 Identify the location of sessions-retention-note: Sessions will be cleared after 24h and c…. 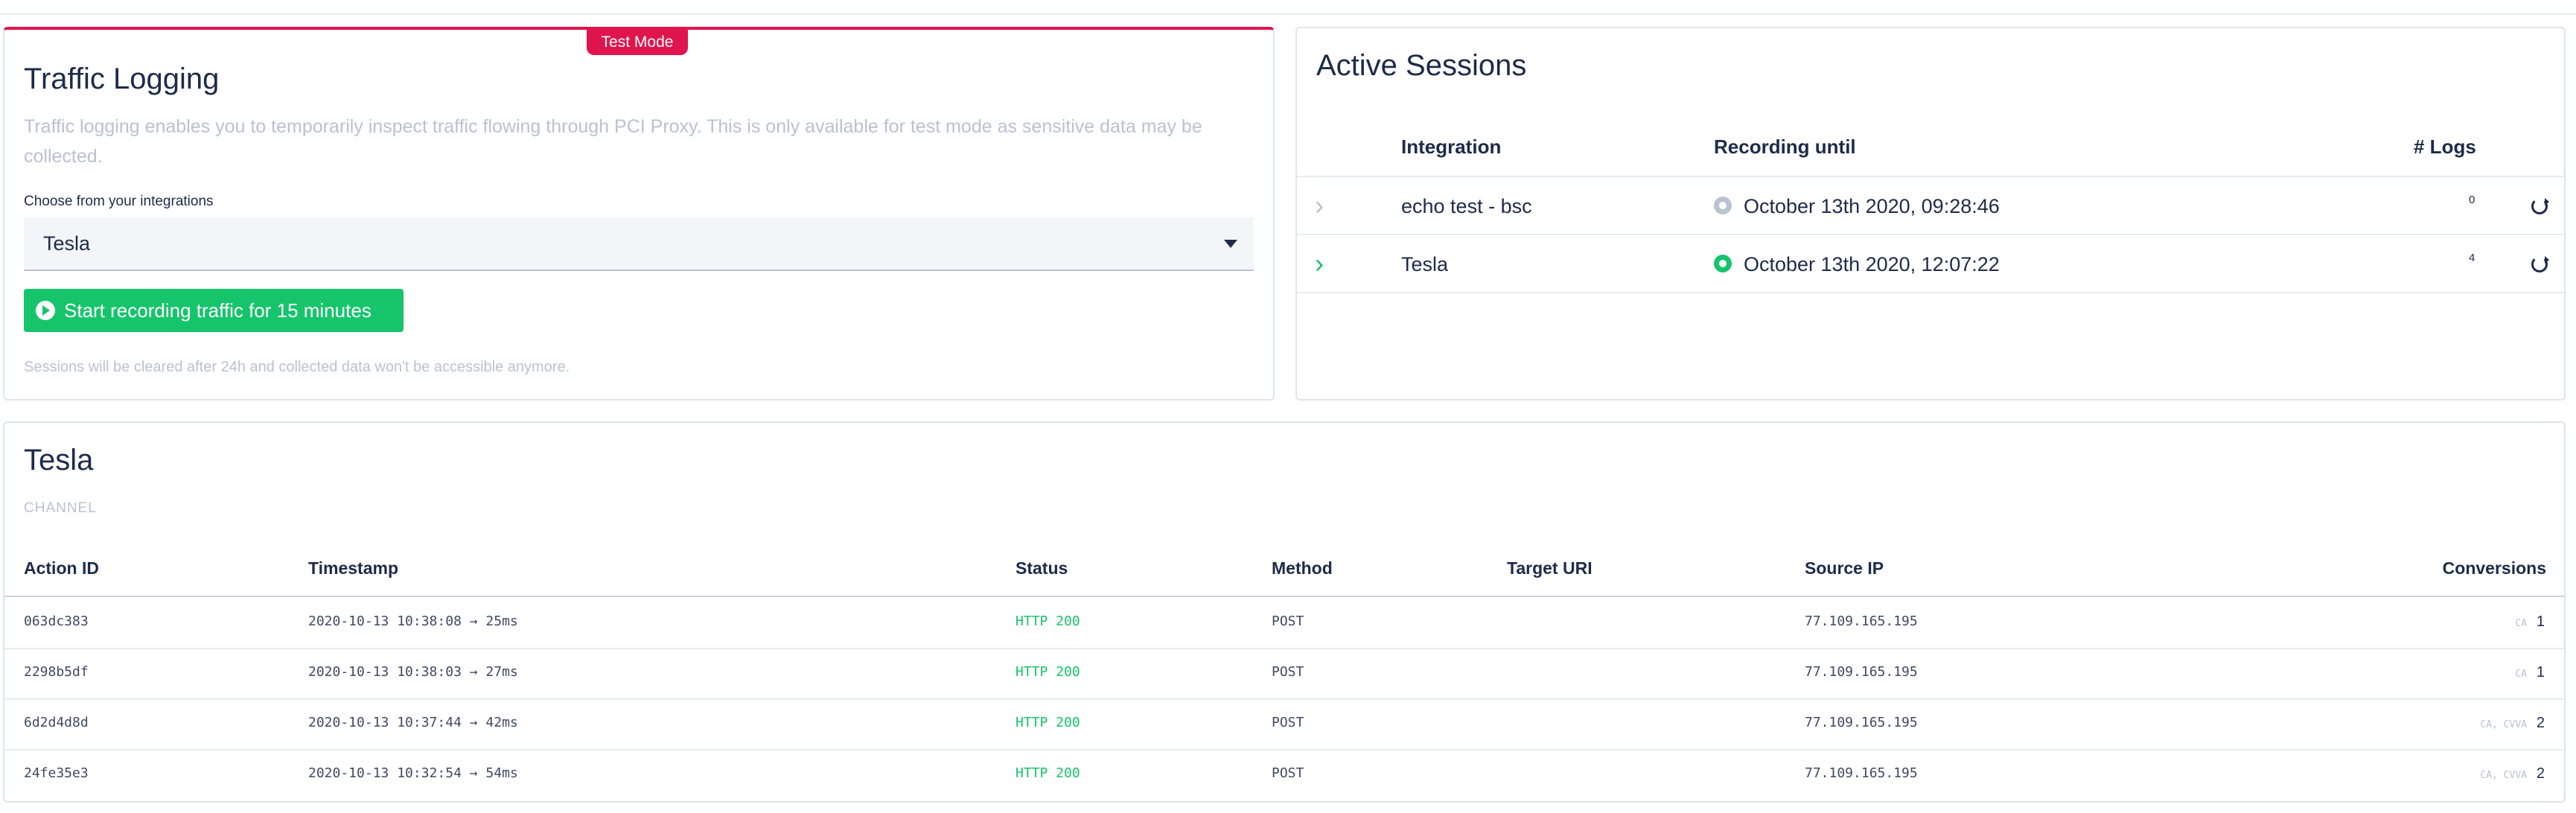
(297, 367).